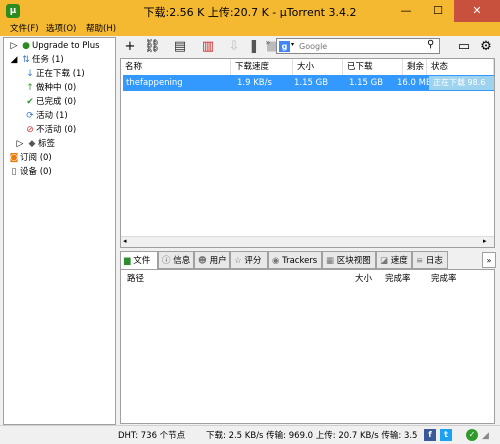  I want to click on column-header-name: 名称, so click(176, 67).